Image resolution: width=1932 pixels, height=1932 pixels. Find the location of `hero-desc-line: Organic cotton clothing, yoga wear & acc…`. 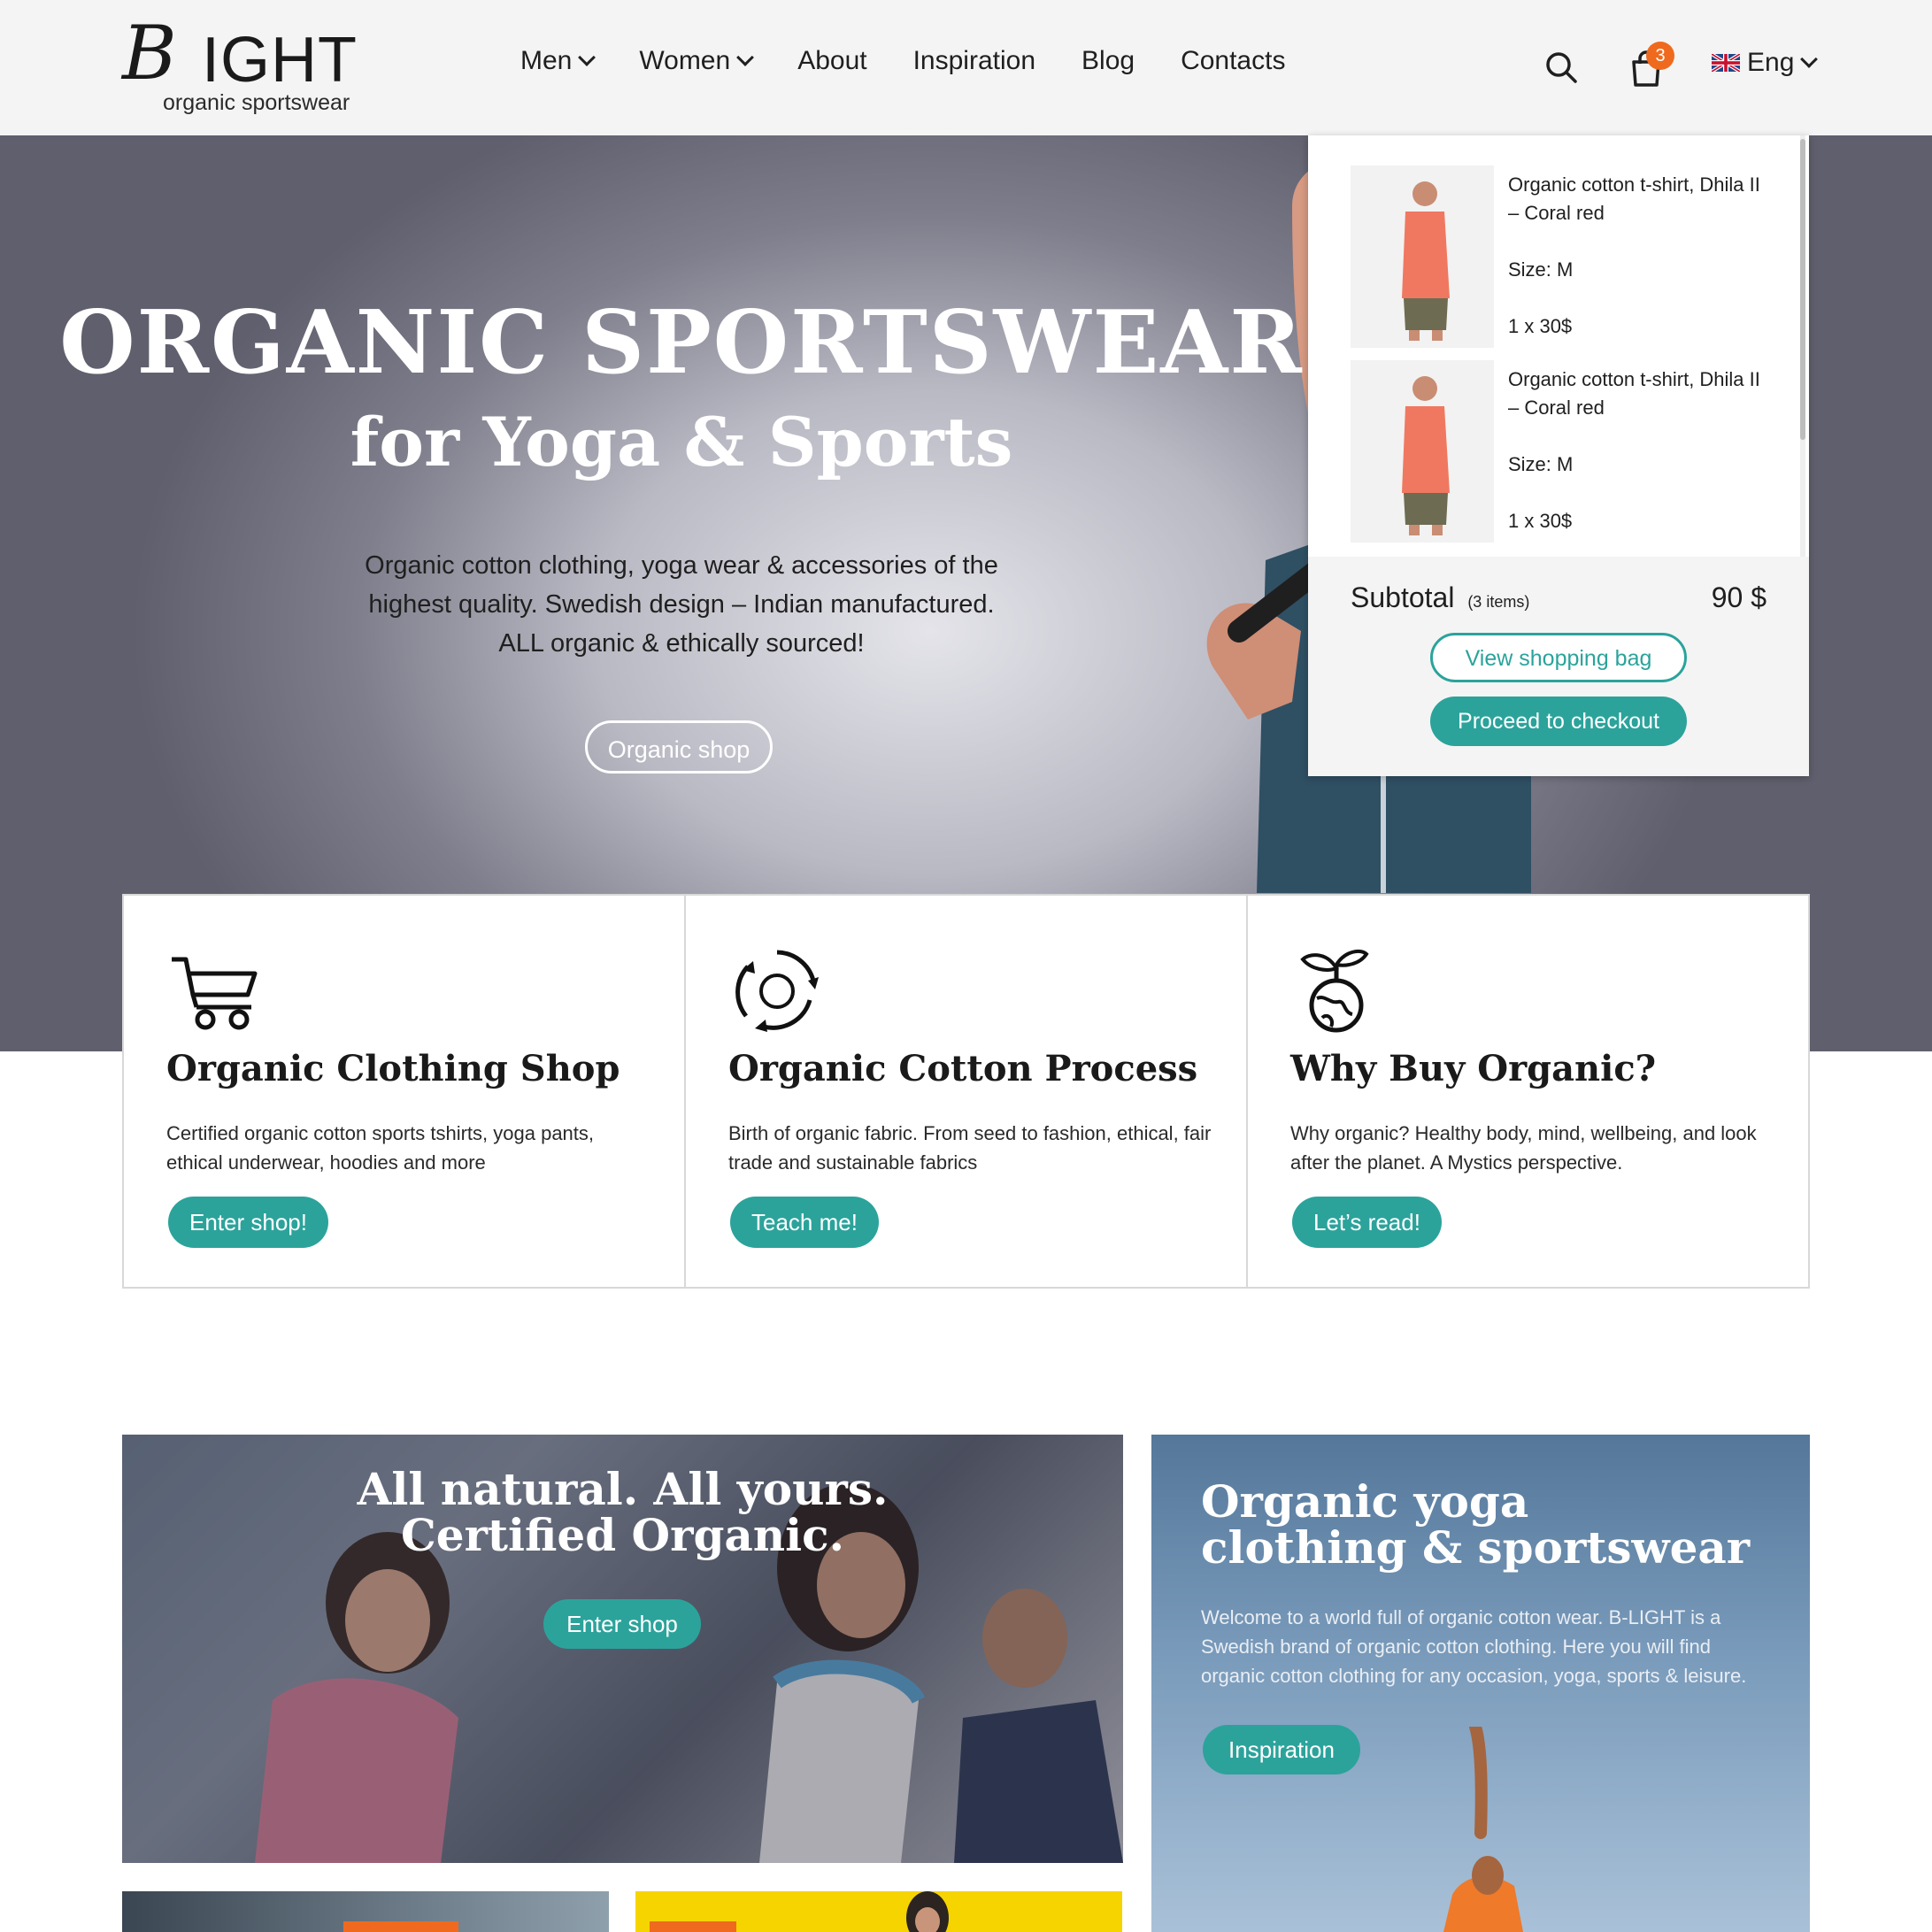

hero-desc-line: Organic cotton clothing, yoga wear & acc… is located at coordinates (682, 566).